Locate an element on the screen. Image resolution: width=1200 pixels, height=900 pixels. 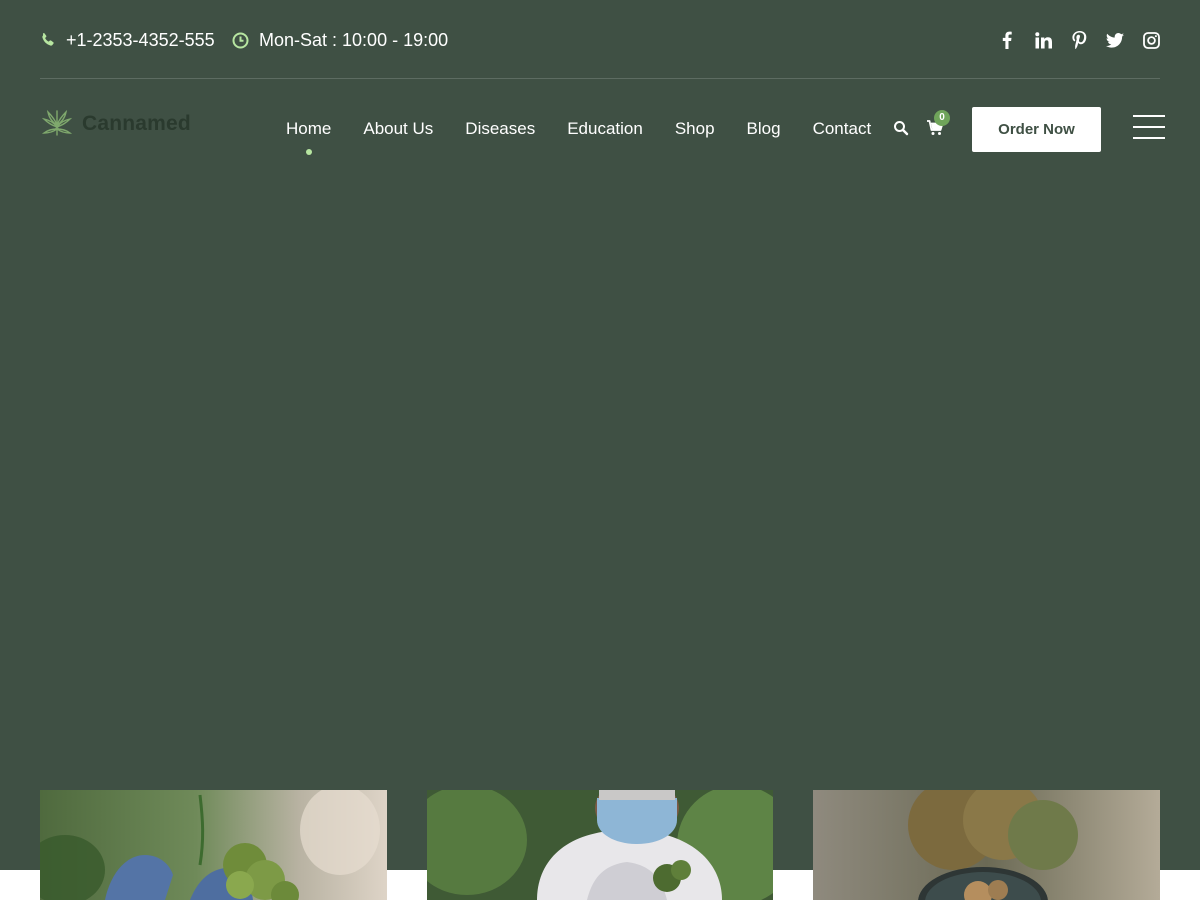
instagram-icon is located at coordinates (1151, 40).